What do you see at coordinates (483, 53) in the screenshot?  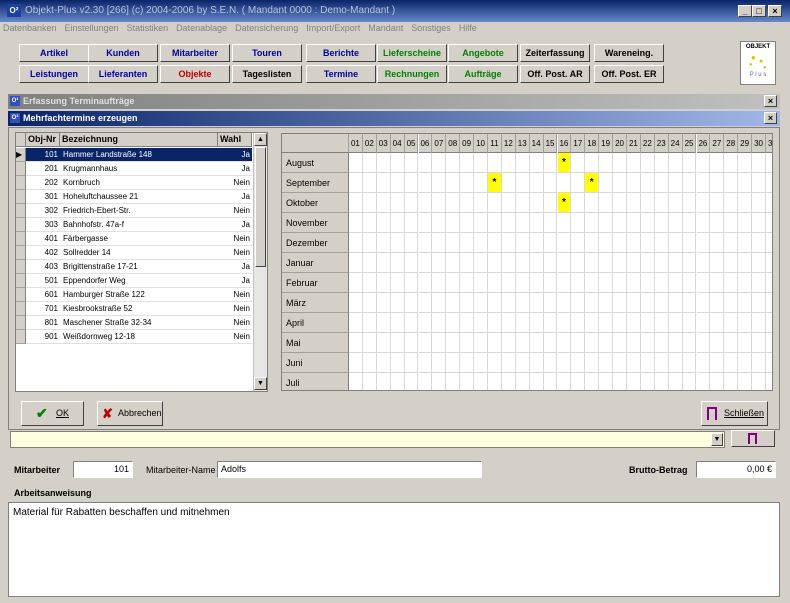 I see `toolbar-button-angebote: Angebote` at bounding box center [483, 53].